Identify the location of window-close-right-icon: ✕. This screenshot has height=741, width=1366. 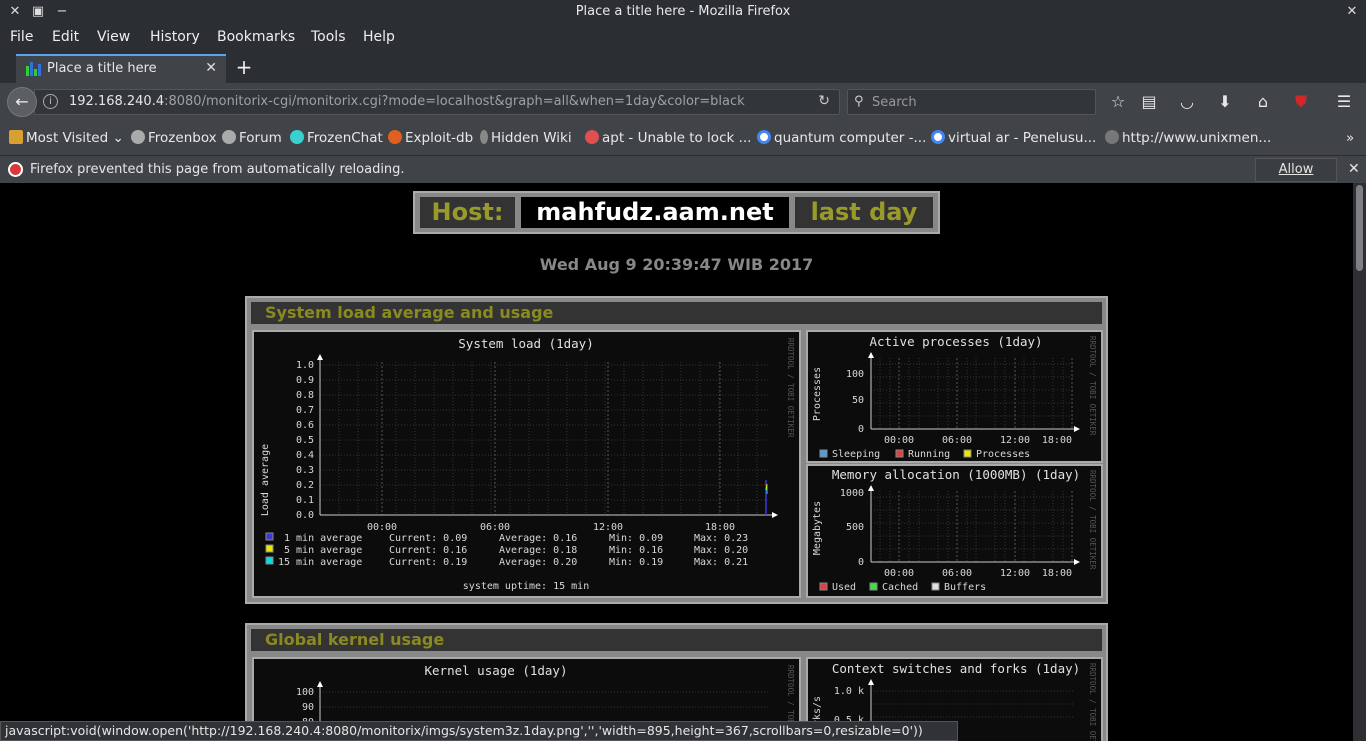
(1352, 12).